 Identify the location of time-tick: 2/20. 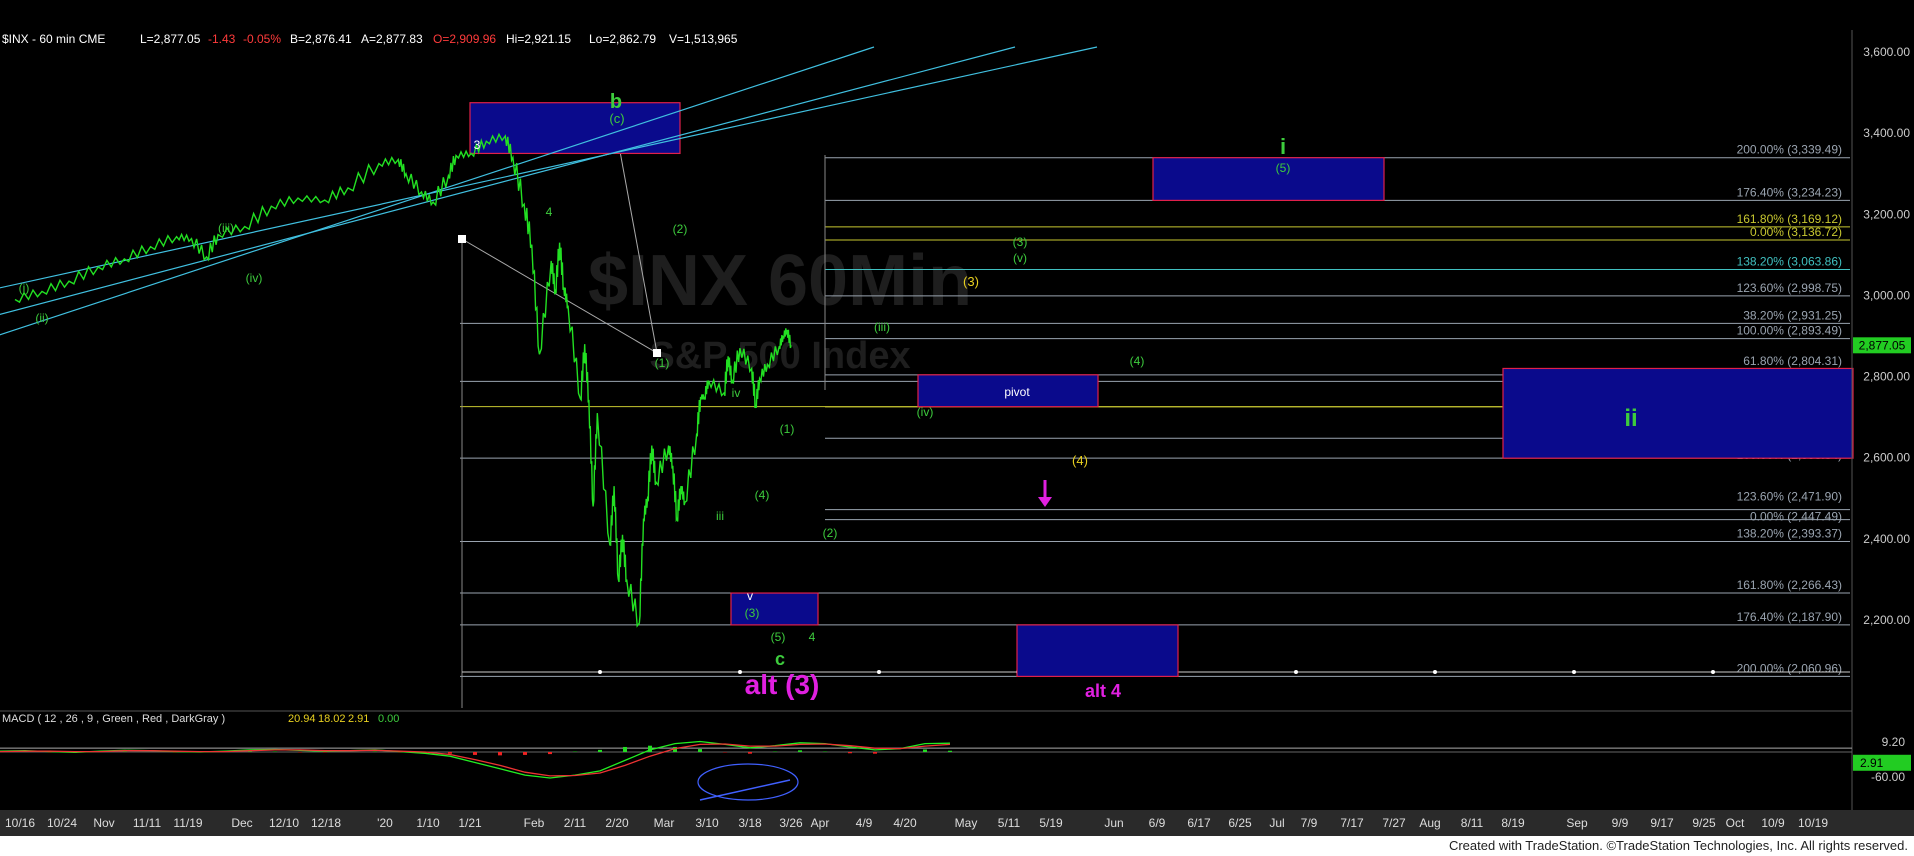
(617, 823).